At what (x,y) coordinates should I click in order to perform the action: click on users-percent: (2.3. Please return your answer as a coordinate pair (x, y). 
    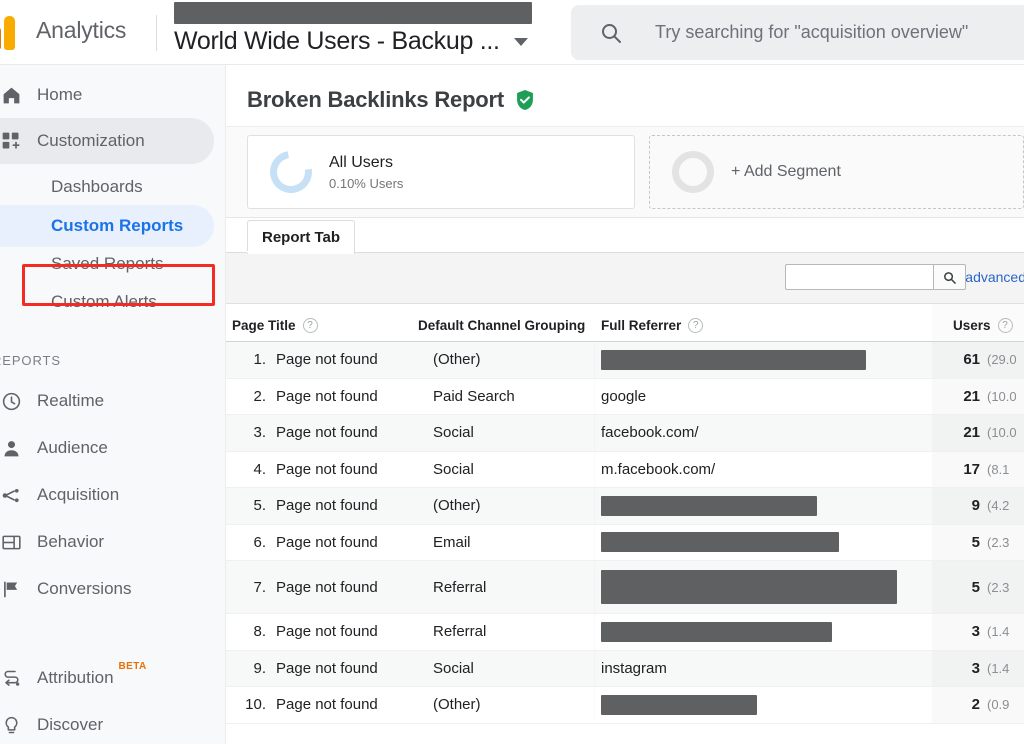
    Looking at the image, I should click on (998, 542).